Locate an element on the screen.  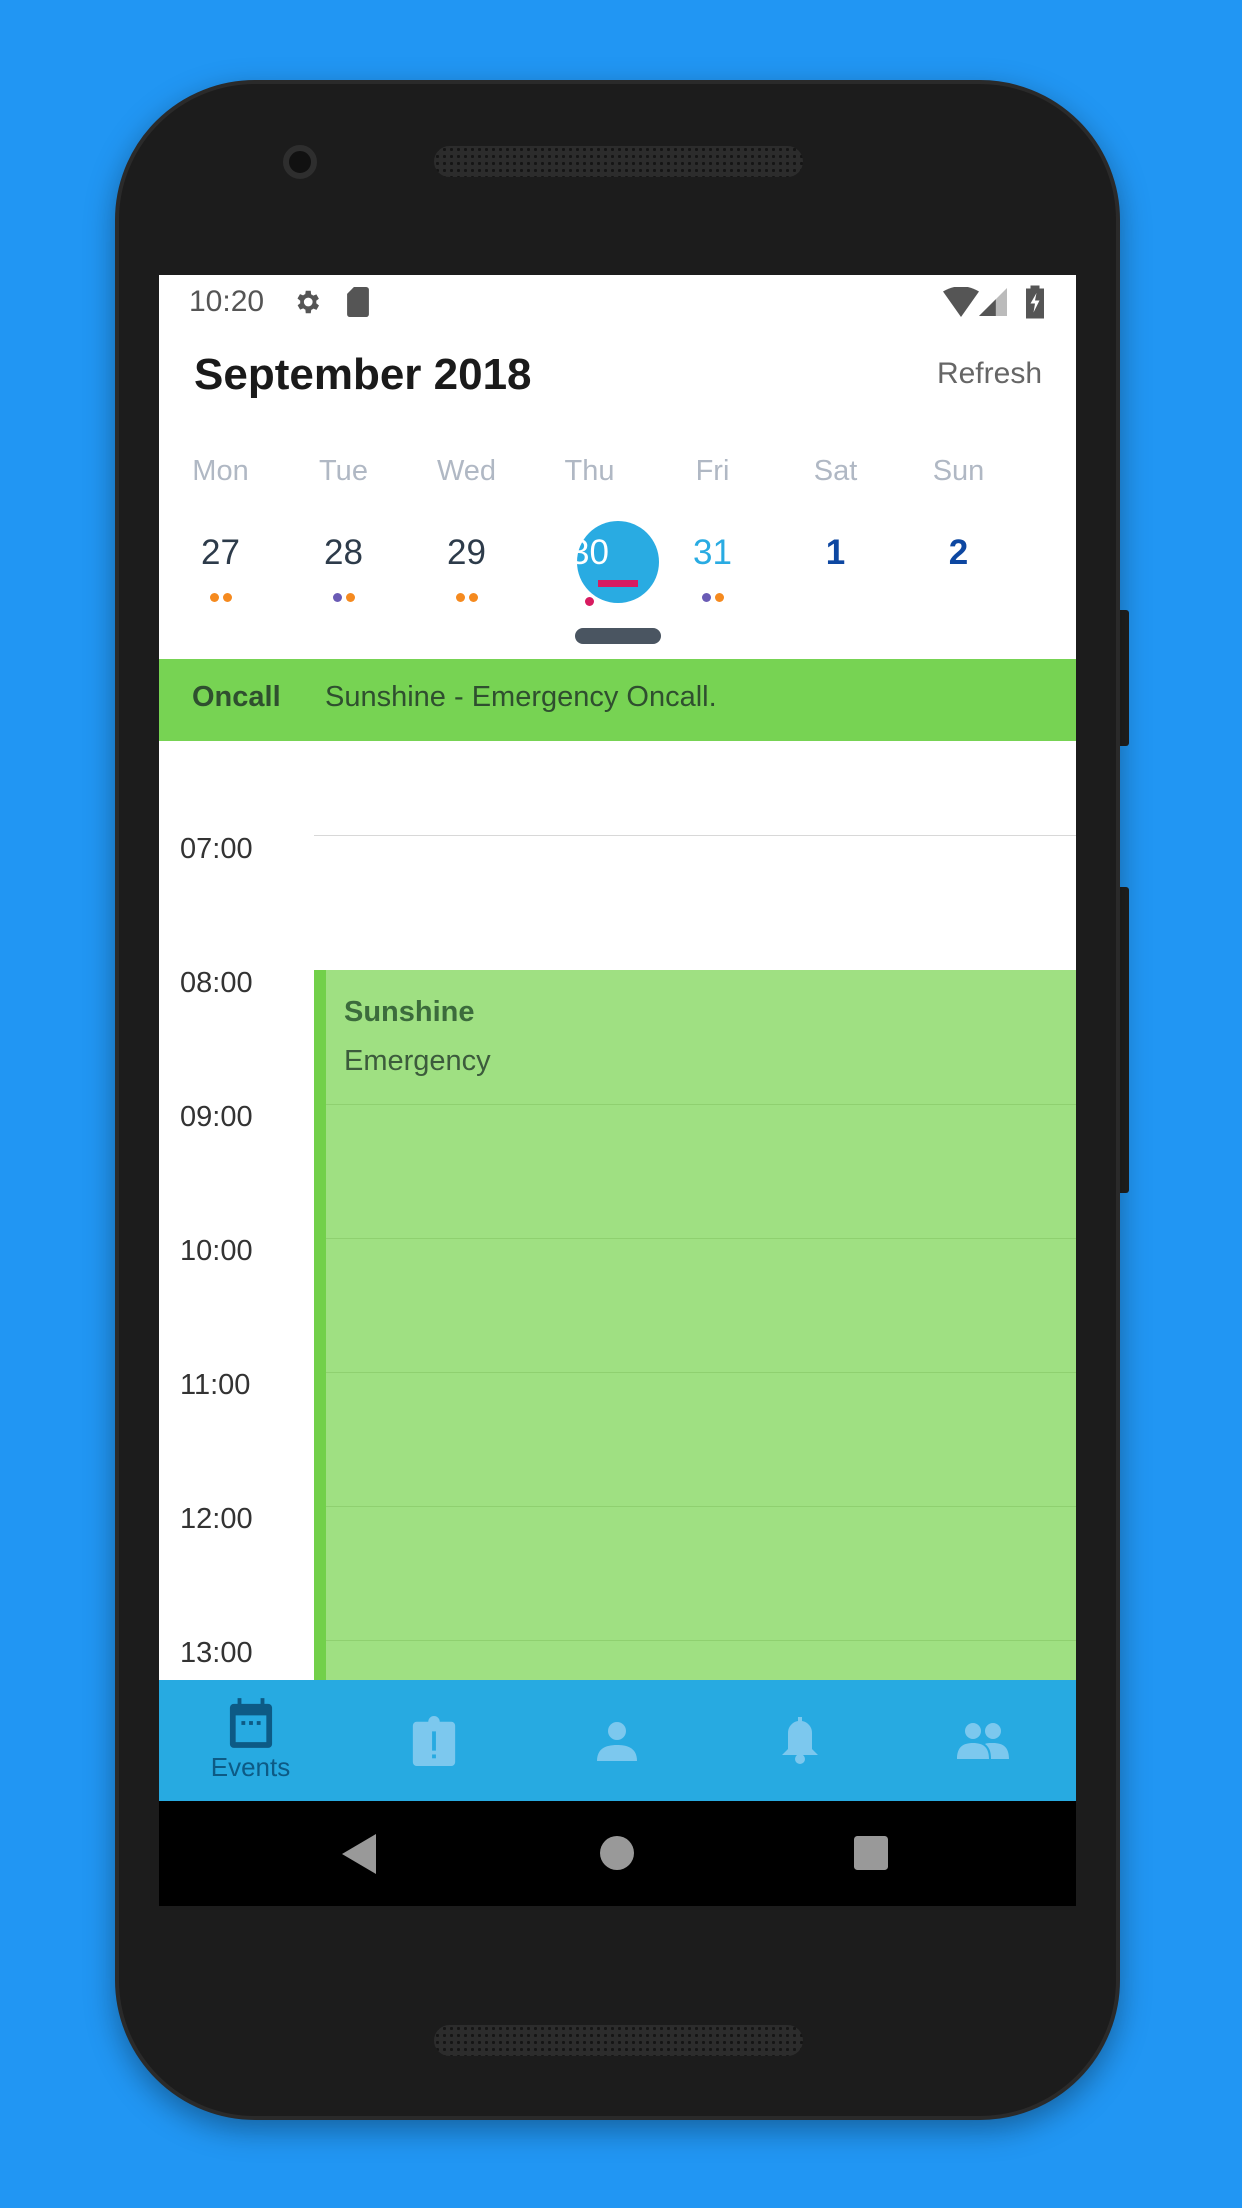
weekday-label: Fri is located at coordinates (712, 471).